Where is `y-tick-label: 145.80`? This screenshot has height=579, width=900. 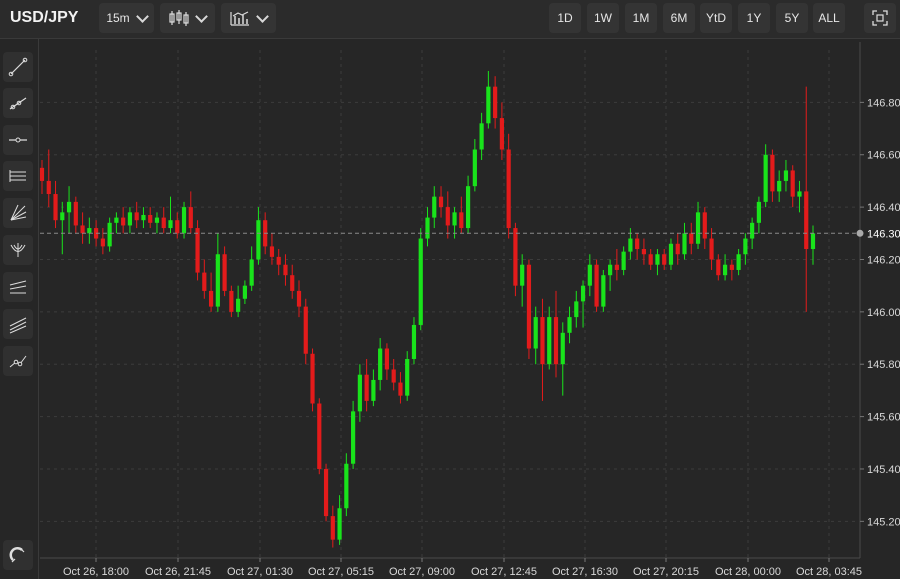 y-tick-label: 145.80 is located at coordinates (883, 365).